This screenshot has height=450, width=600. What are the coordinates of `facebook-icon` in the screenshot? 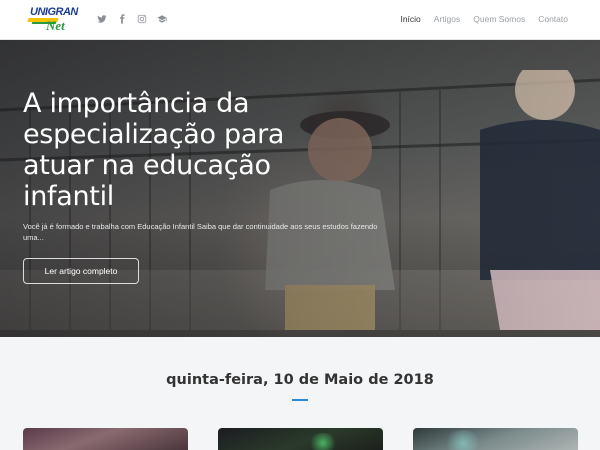 It's located at (121, 20).